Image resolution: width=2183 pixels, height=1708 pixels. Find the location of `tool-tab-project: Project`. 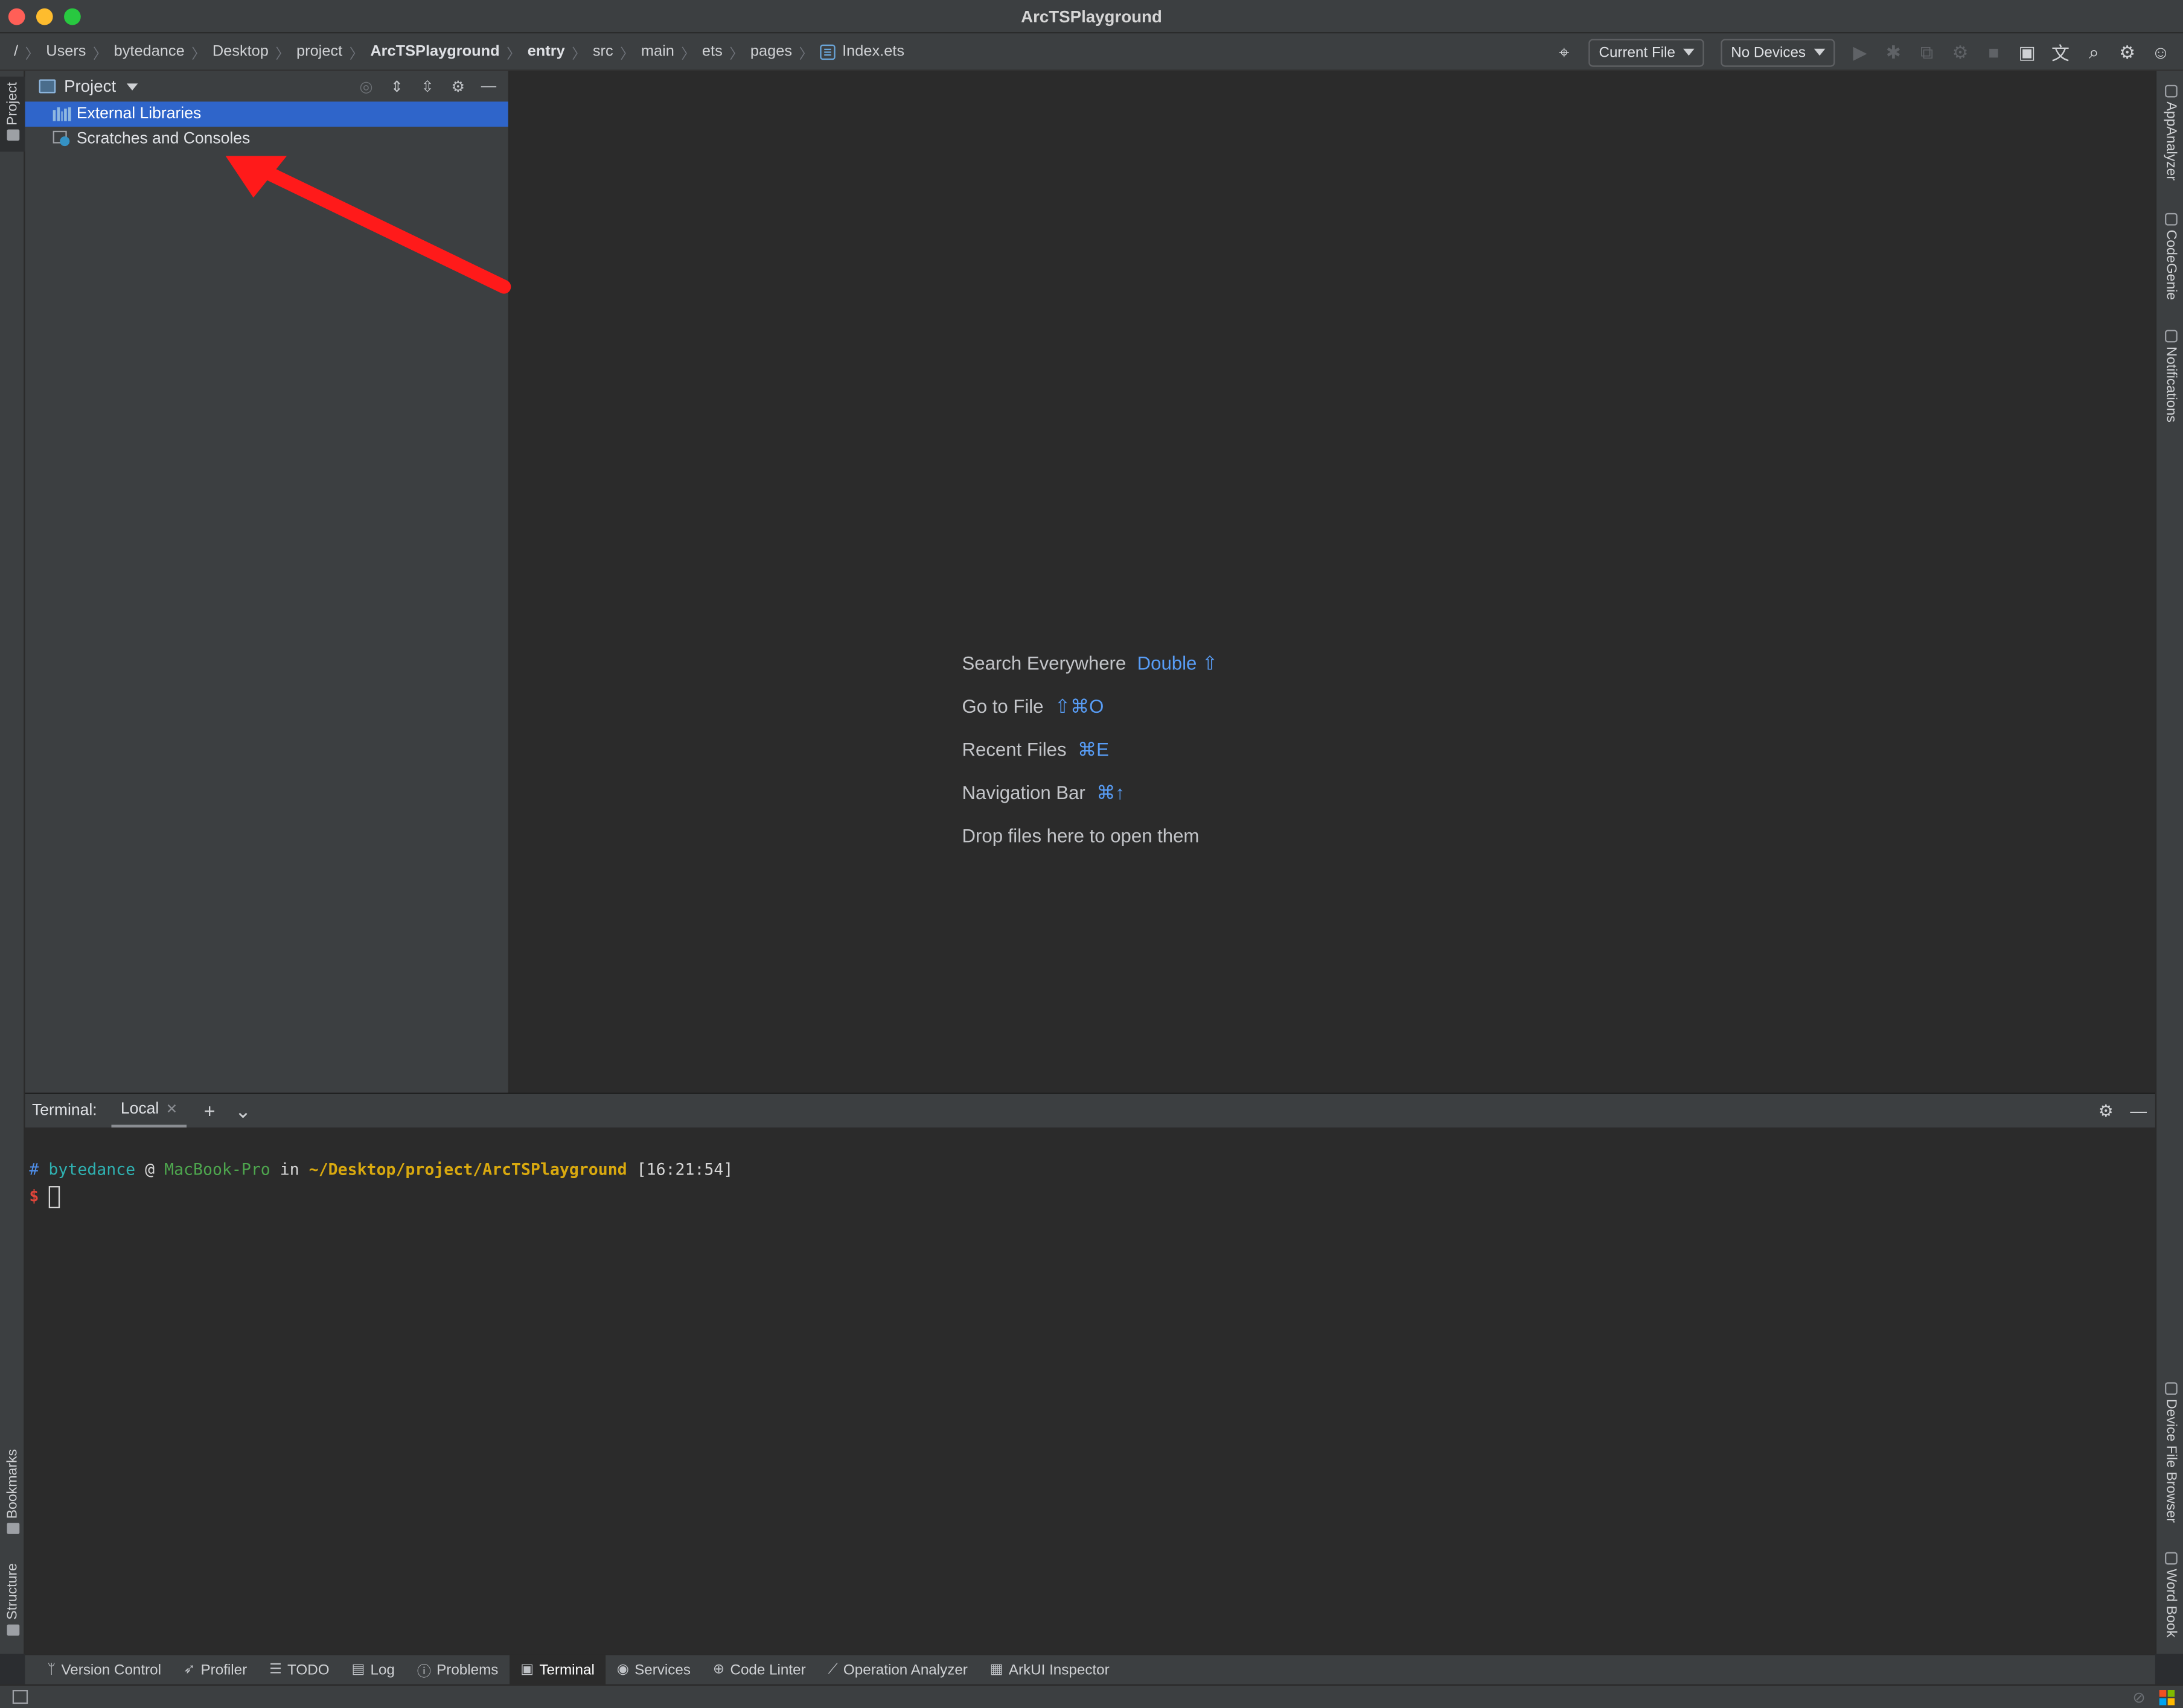

tool-tab-project: Project is located at coordinates (13, 114).